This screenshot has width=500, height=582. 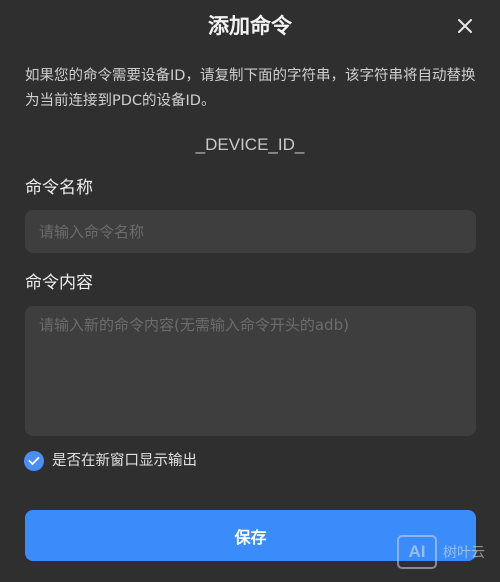 I want to click on dialog-title: 添加命令, so click(x=250, y=26).